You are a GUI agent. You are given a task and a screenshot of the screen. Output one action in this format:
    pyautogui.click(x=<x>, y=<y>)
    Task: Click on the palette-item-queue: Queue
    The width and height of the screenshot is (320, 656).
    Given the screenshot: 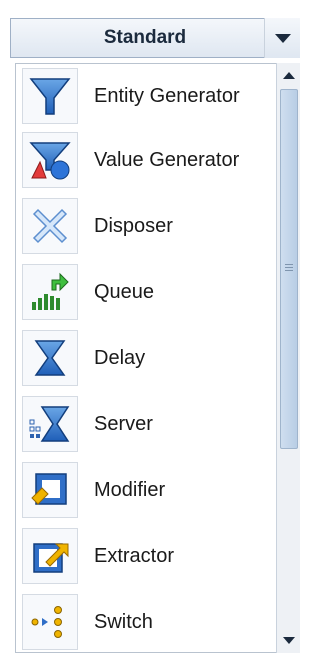 What is the action you would take?
    pyautogui.click(x=147, y=292)
    